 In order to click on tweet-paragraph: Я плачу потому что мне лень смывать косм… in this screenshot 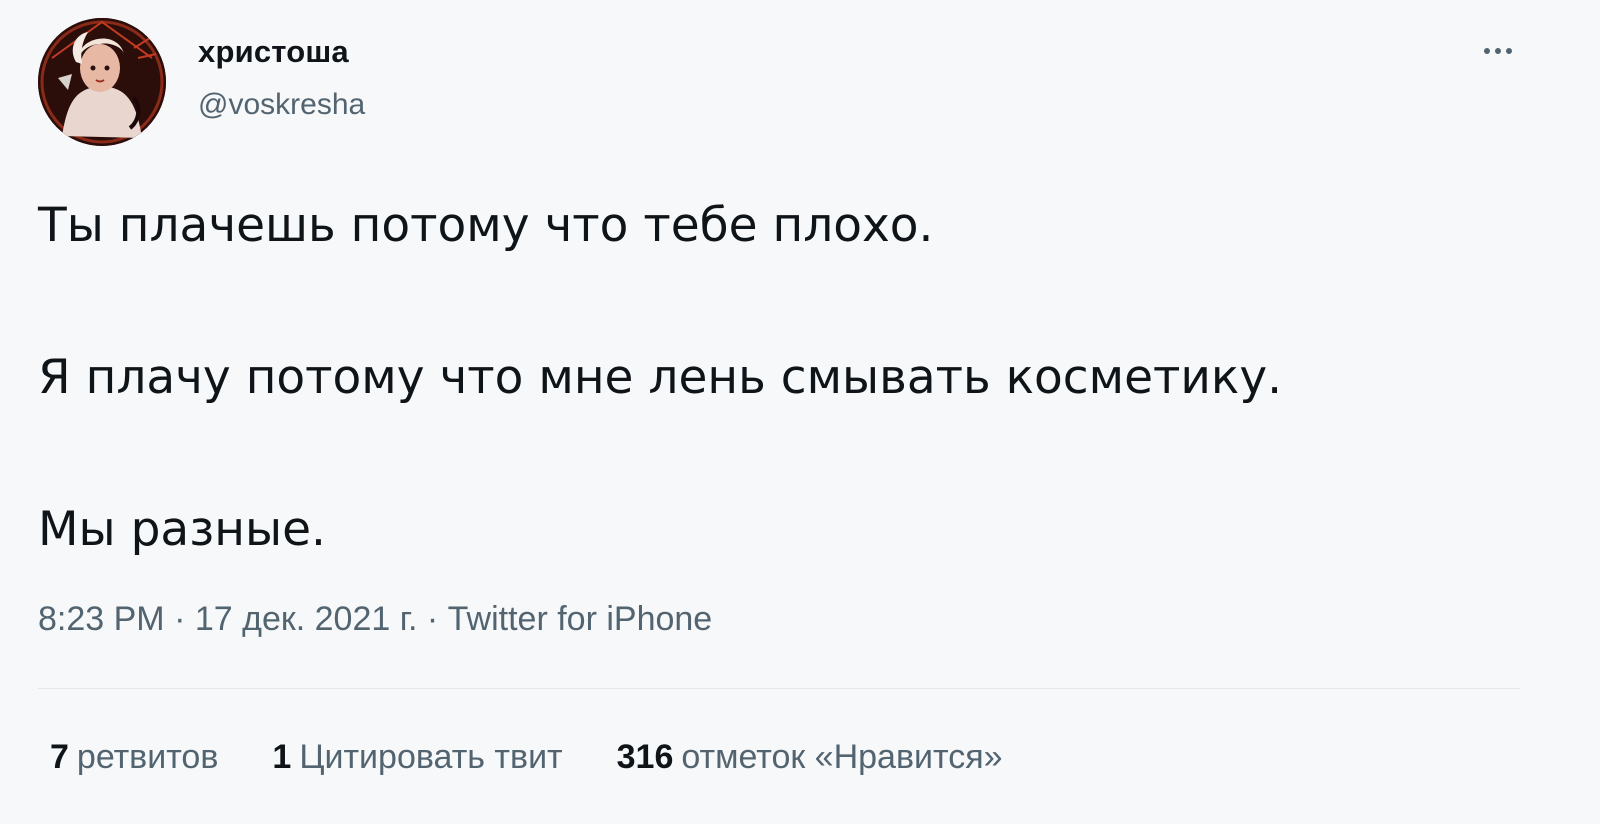, I will do `click(660, 377)`.